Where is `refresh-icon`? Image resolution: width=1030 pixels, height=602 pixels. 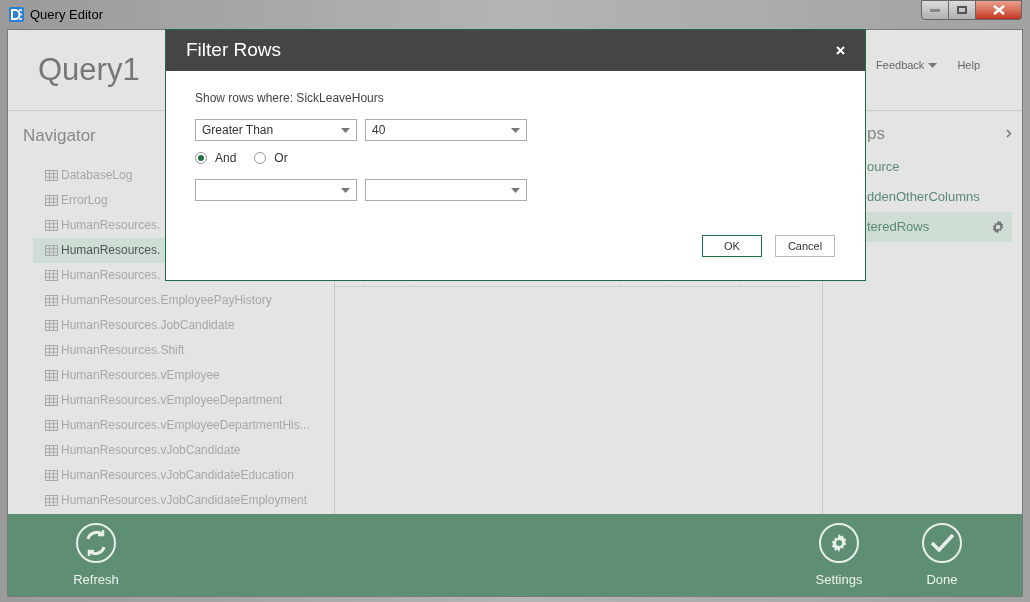
refresh-icon is located at coordinates (96, 543).